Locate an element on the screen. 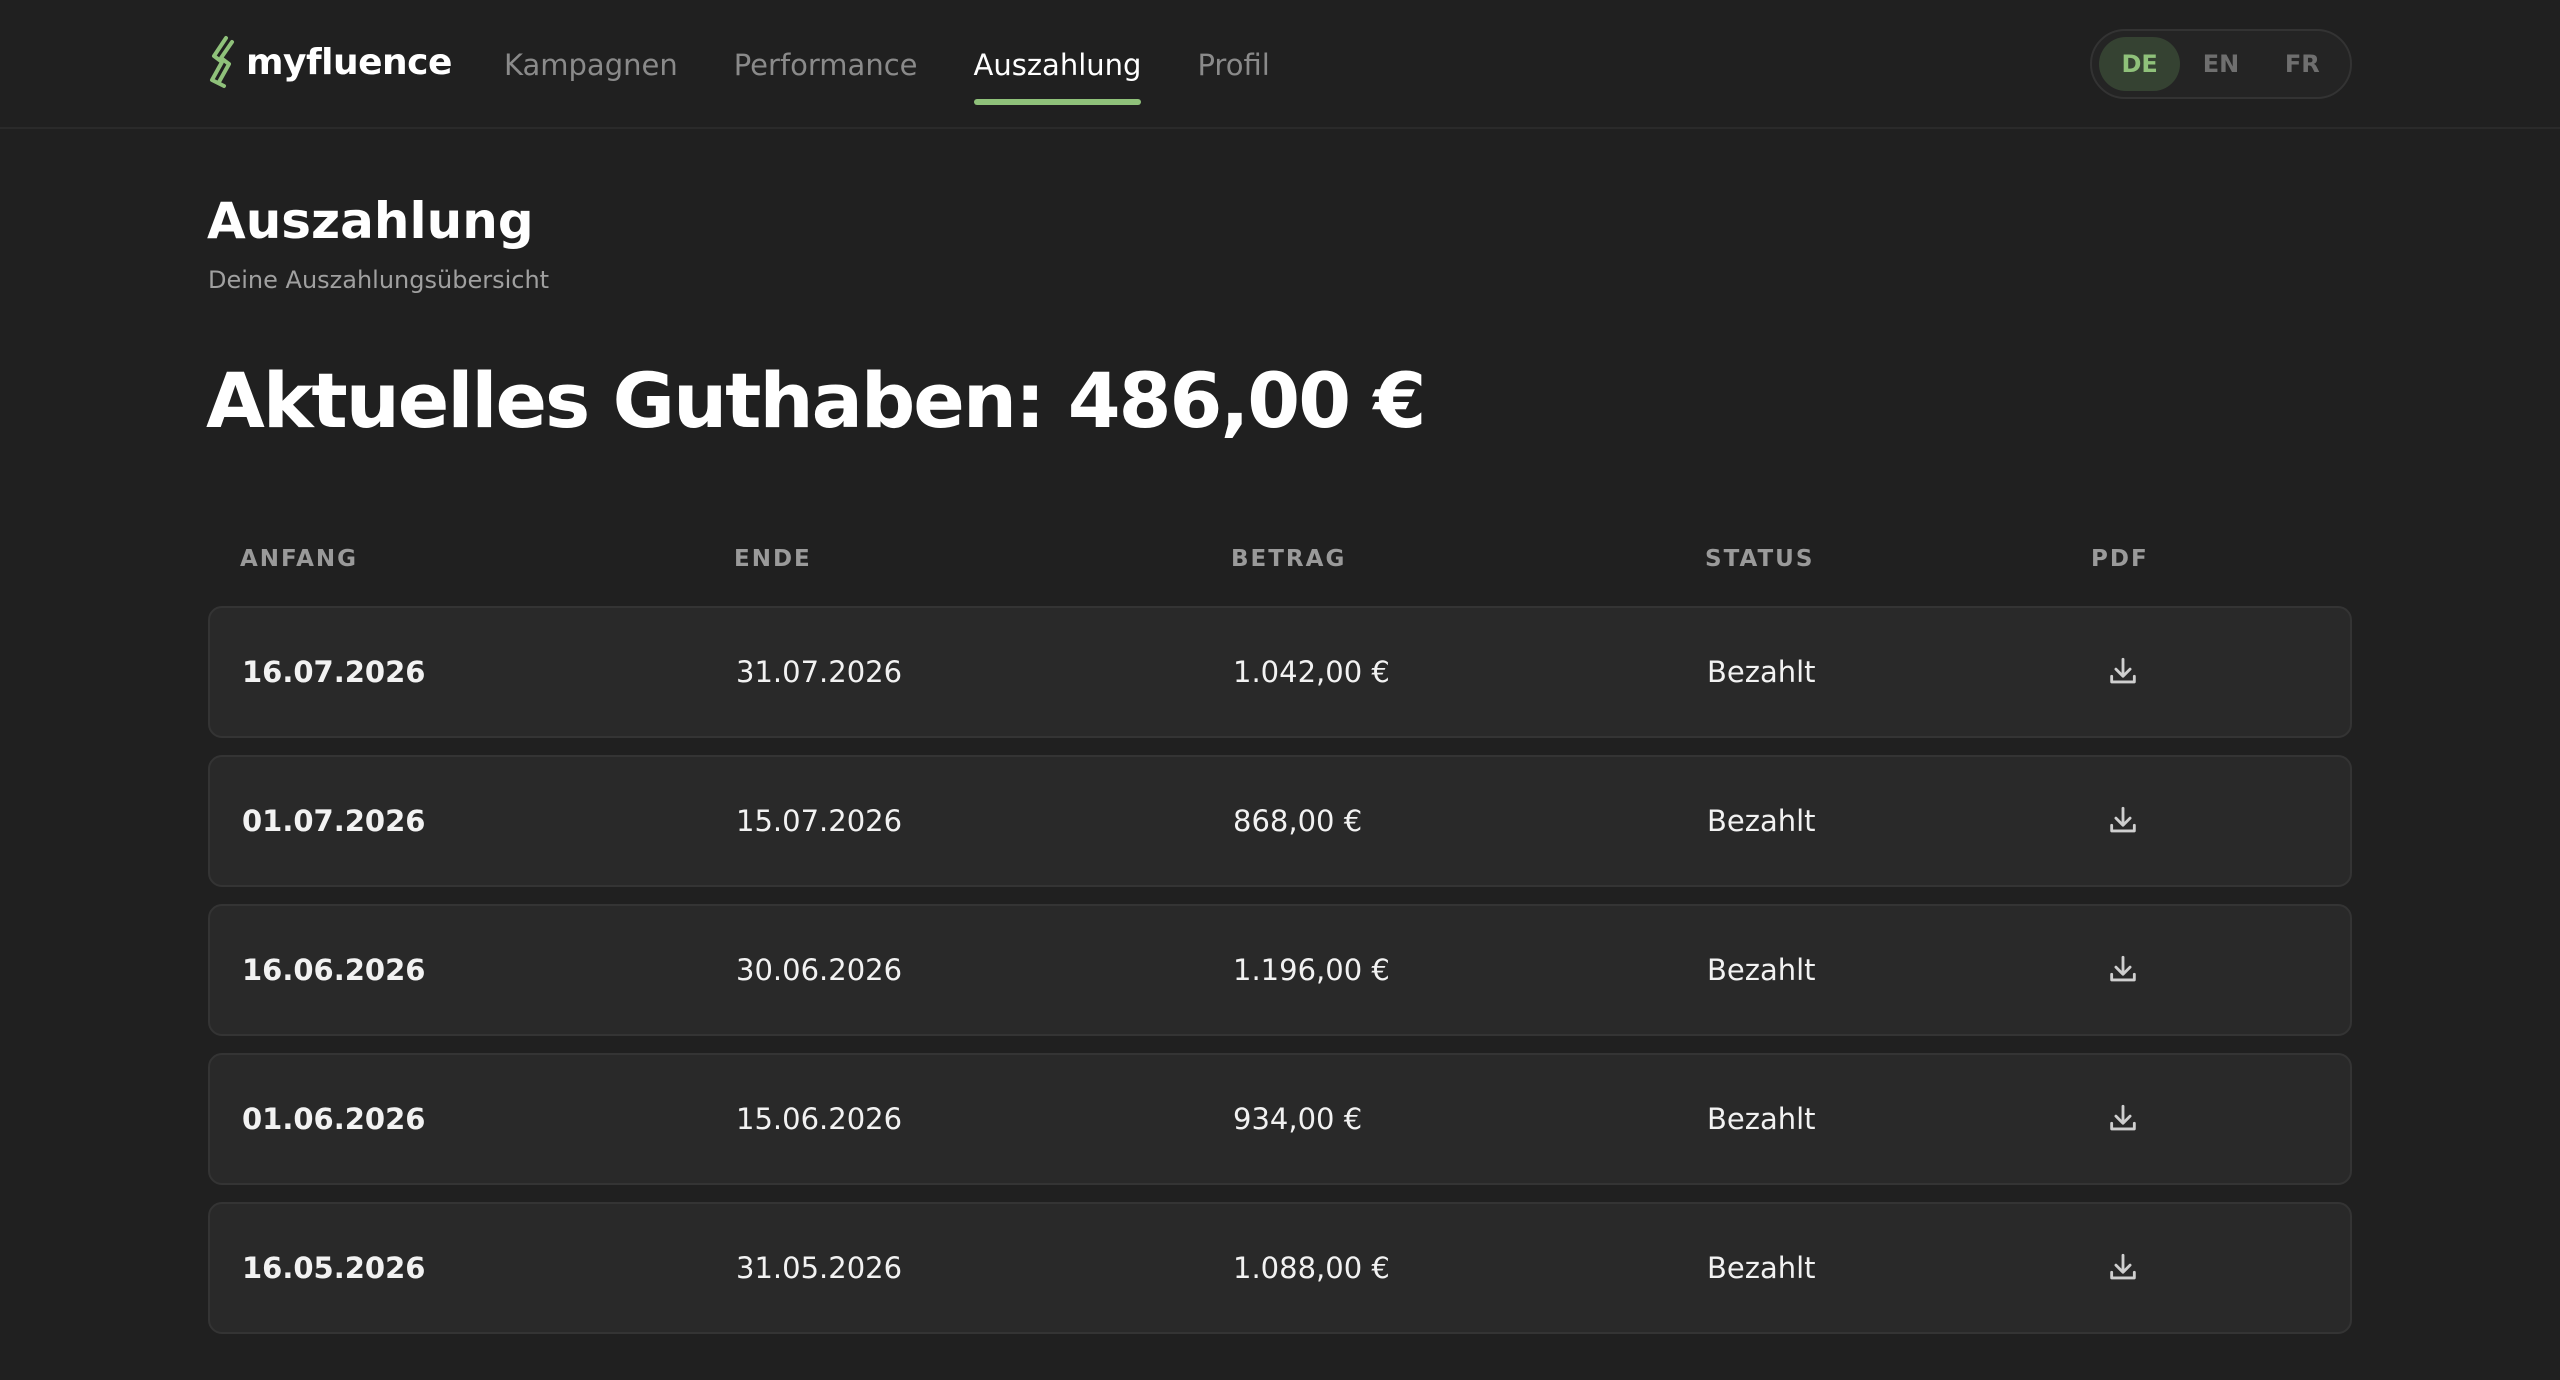 This screenshot has width=2560, height=1380. cell-start-date: 01.06.2026 is located at coordinates (334, 1119).